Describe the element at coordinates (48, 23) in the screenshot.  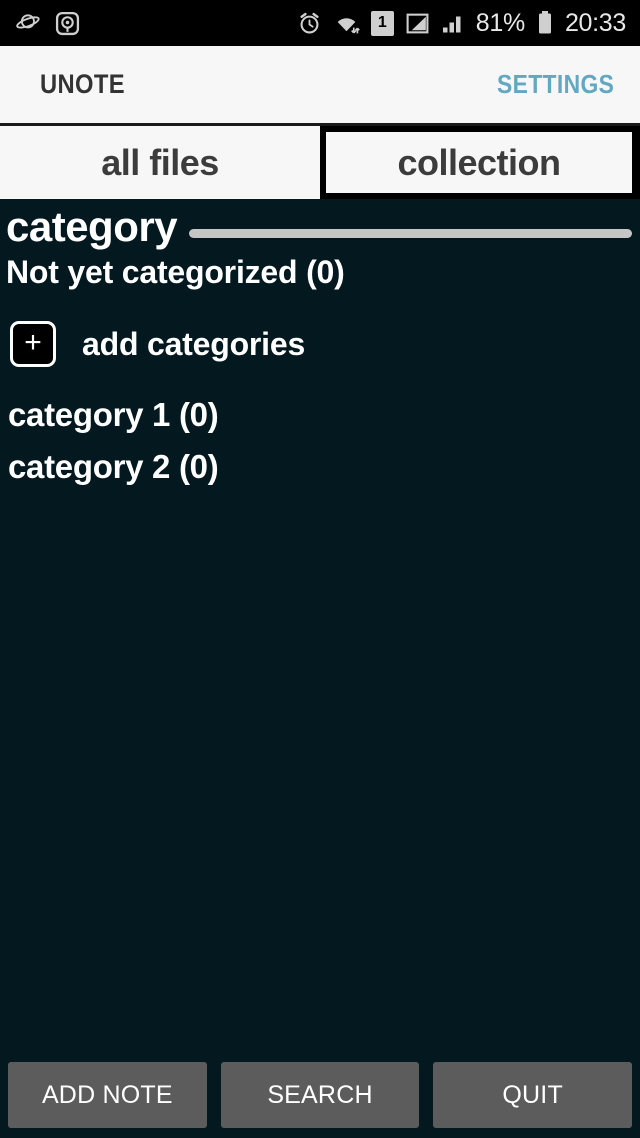
I see `status-bar-left` at that location.